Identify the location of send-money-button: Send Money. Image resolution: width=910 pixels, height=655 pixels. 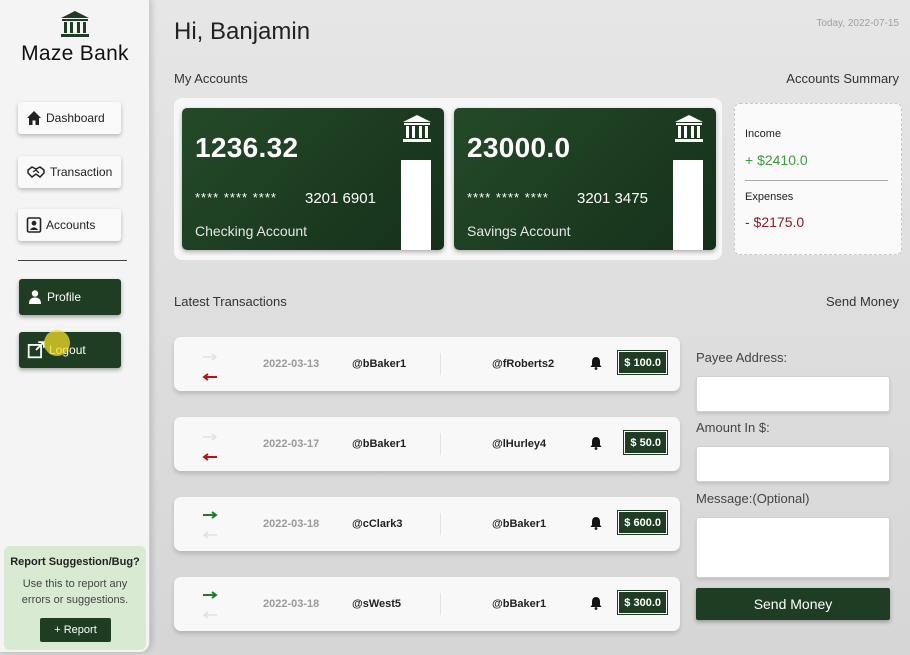
(793, 604).